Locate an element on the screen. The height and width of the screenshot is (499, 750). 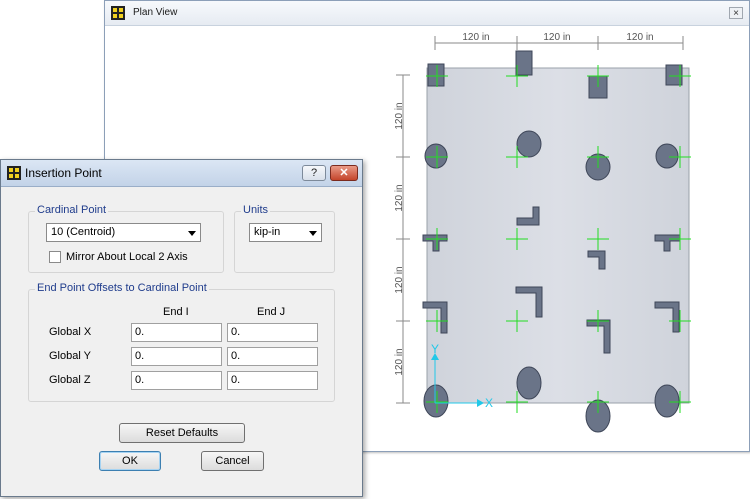
global-x-end-j-field: 0. is located at coordinates (272, 332).